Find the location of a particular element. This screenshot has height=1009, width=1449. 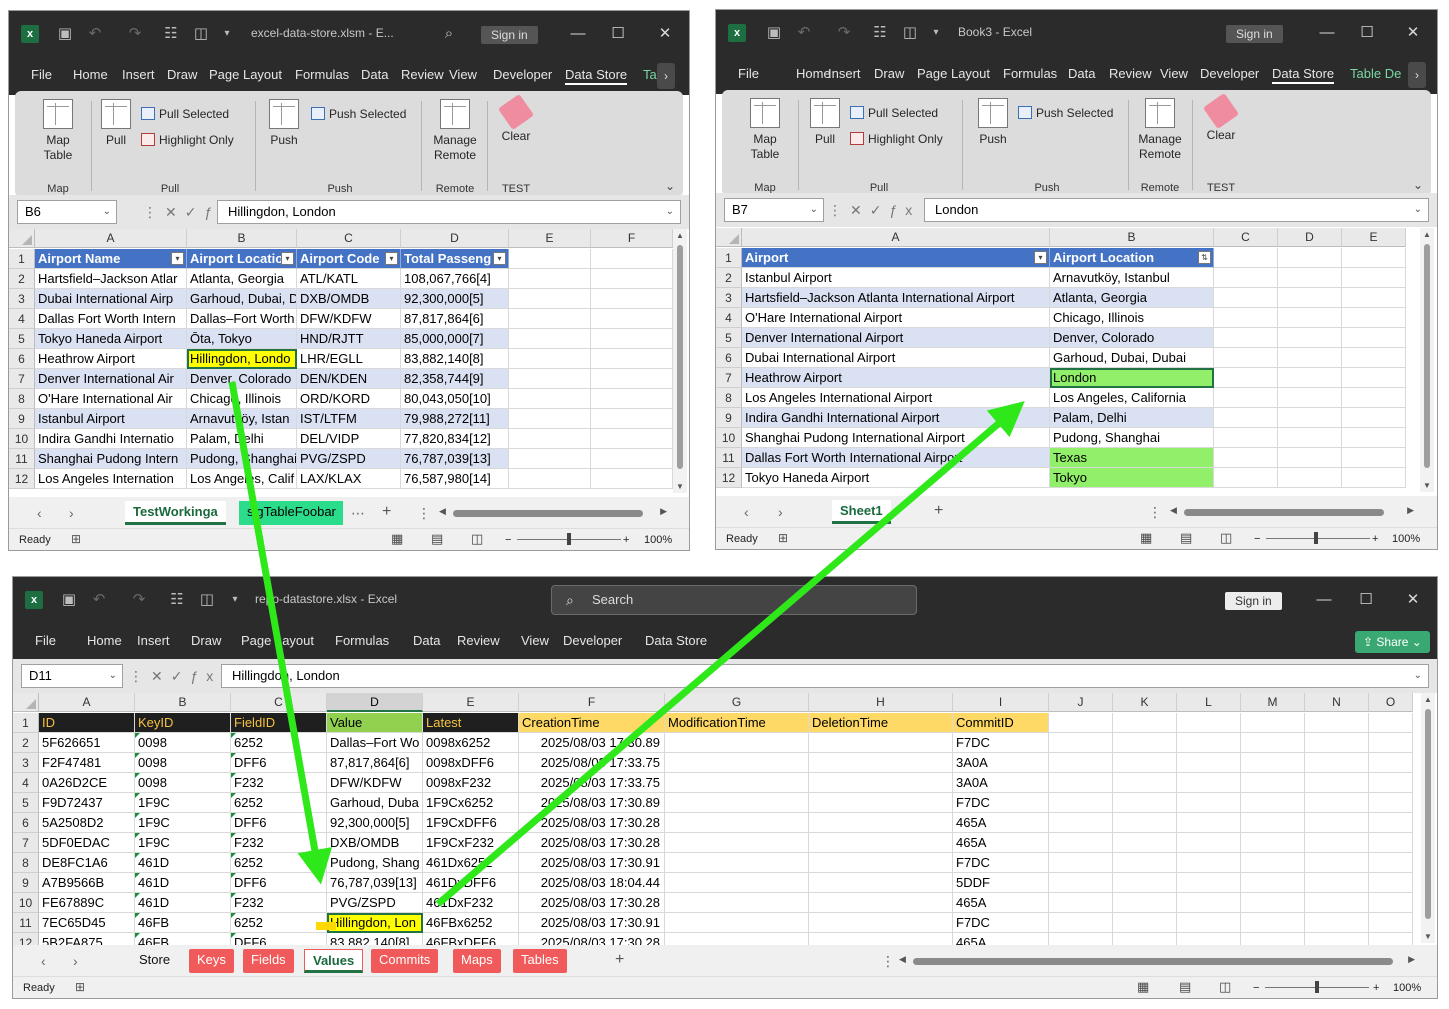

search-box: ⌕ Search is located at coordinates (734, 600).